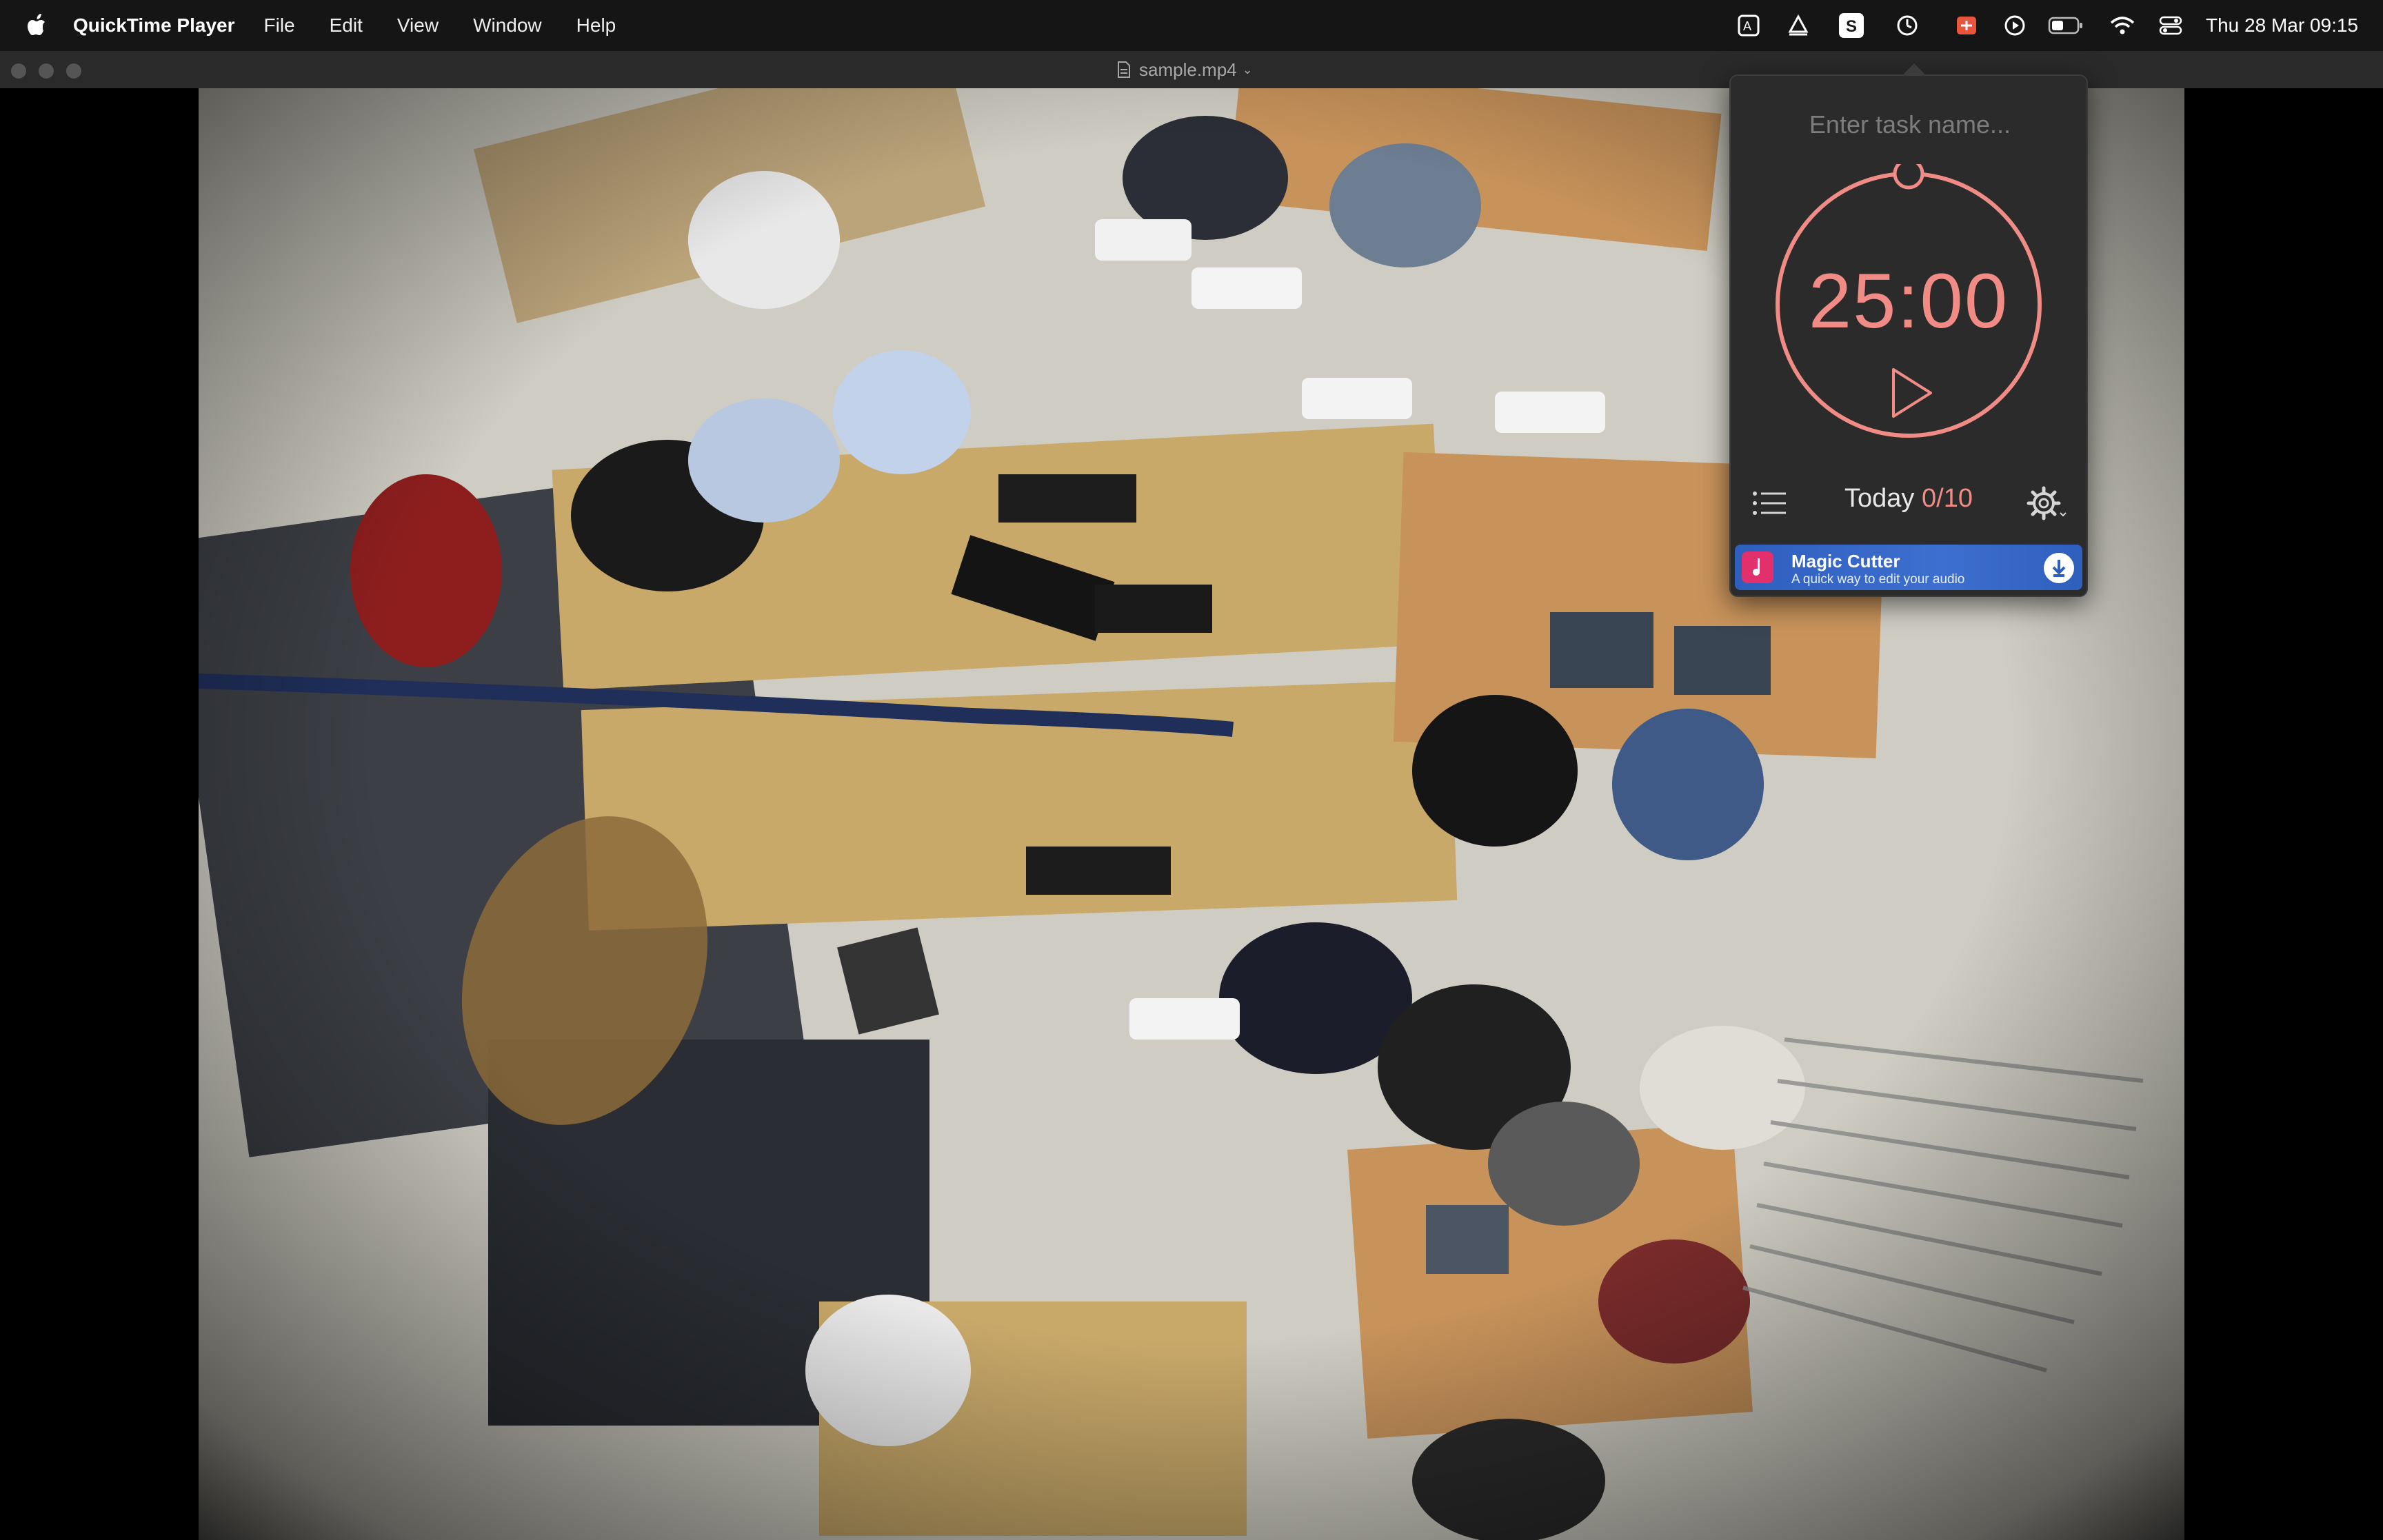 Image resolution: width=2383 pixels, height=1540 pixels. What do you see at coordinates (1845, 561) in the screenshot?
I see `ad-title: Magic Cutter` at bounding box center [1845, 561].